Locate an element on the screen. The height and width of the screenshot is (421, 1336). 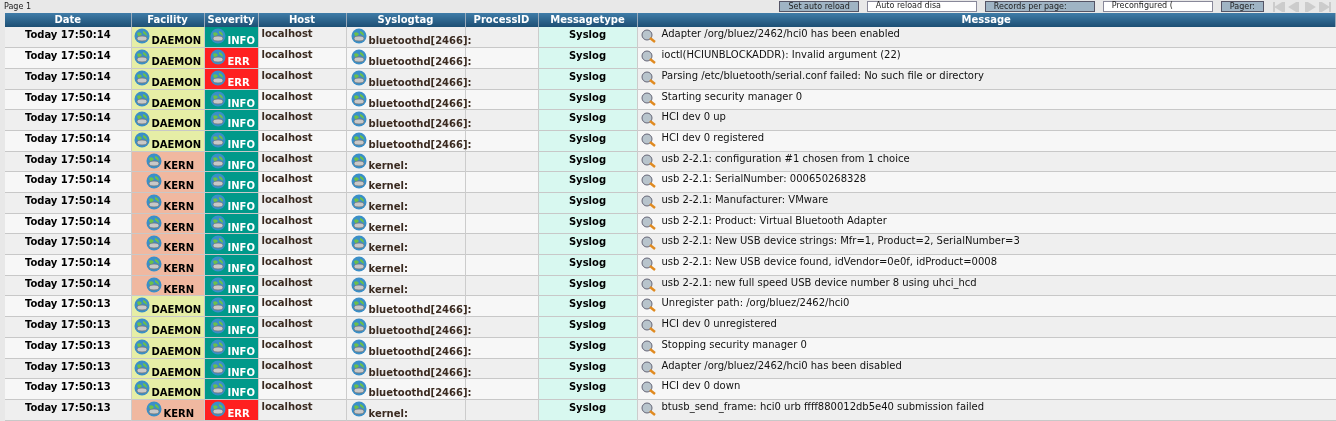
column-header: Severity is located at coordinates (231, 20).